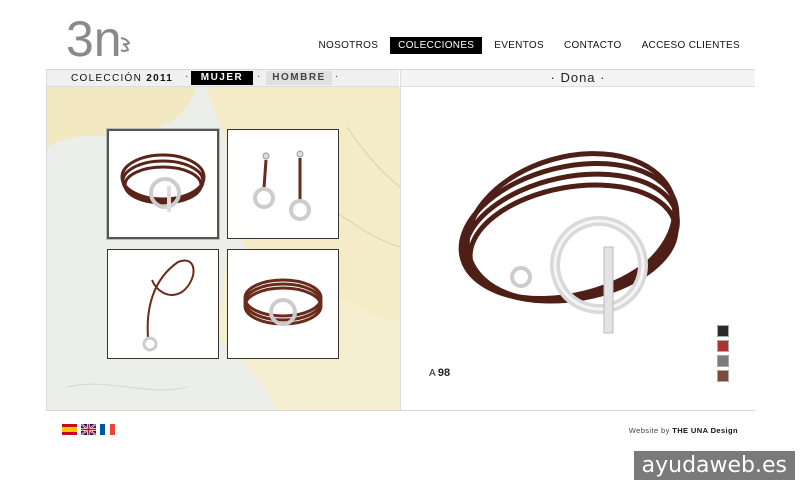 The width and height of the screenshot is (800, 485). What do you see at coordinates (683, 430) in the screenshot?
I see `website-credit: Website by THE UNA Design` at bounding box center [683, 430].